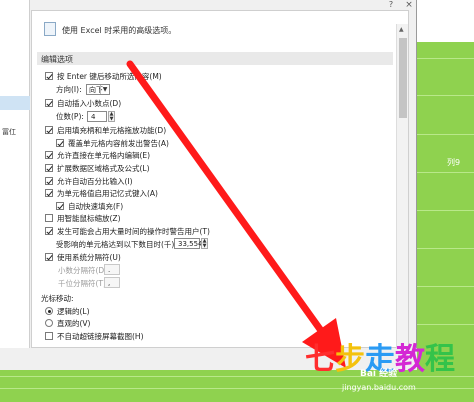  I want to click on dialog-titlebar: ? ×, so click(223, 5).